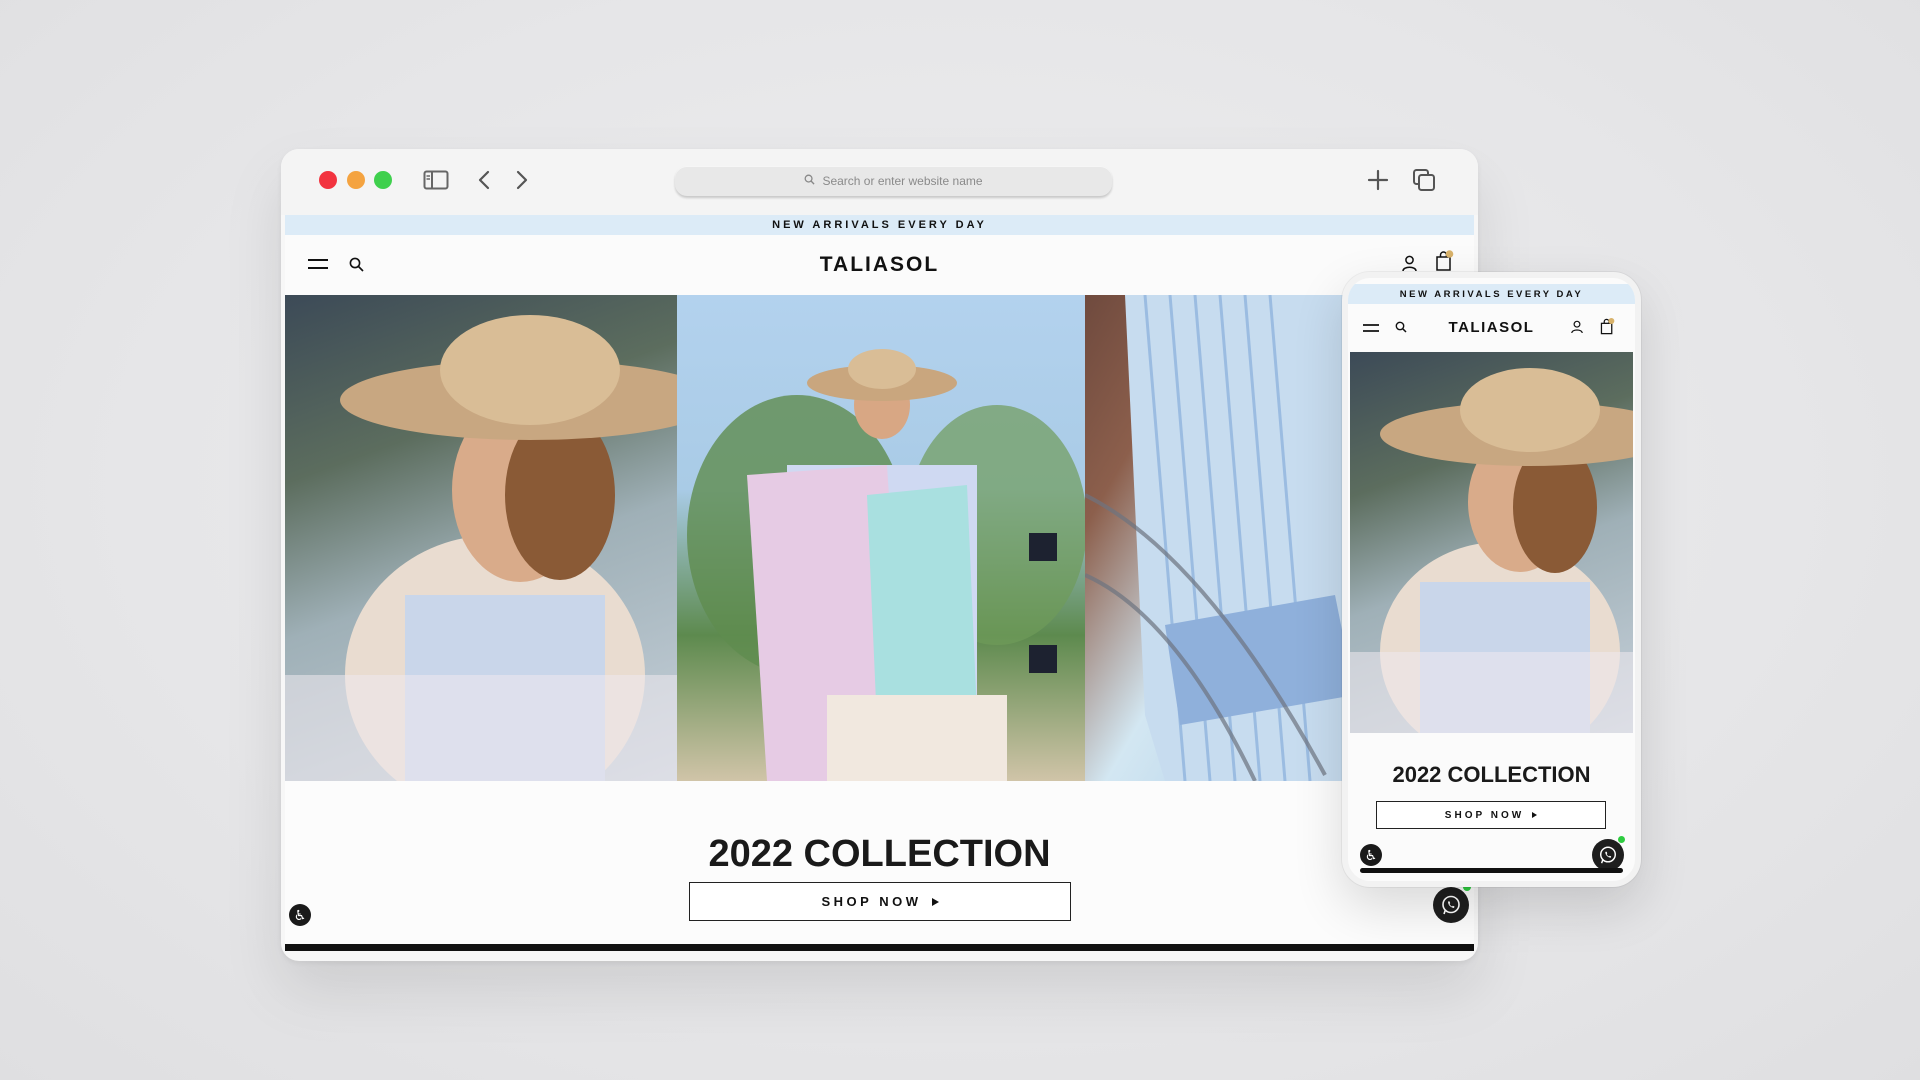 Image resolution: width=1920 pixels, height=1080 pixels. I want to click on mobile-accessibility-icon: ♿, so click(1371, 855).